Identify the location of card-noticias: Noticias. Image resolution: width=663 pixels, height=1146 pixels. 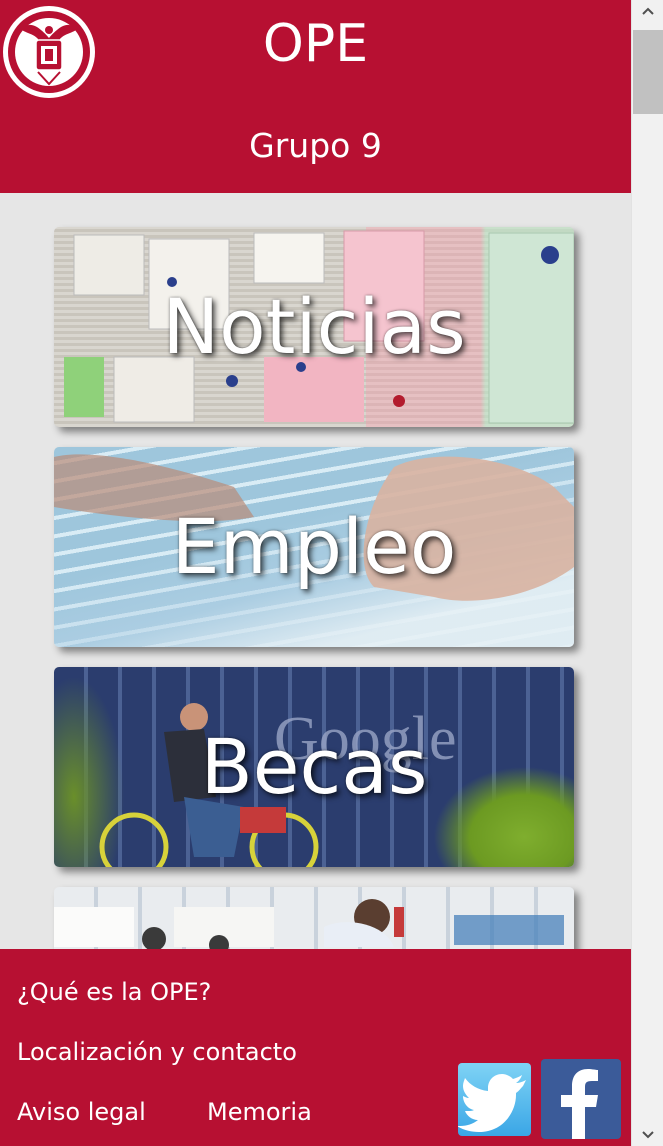
(314, 327).